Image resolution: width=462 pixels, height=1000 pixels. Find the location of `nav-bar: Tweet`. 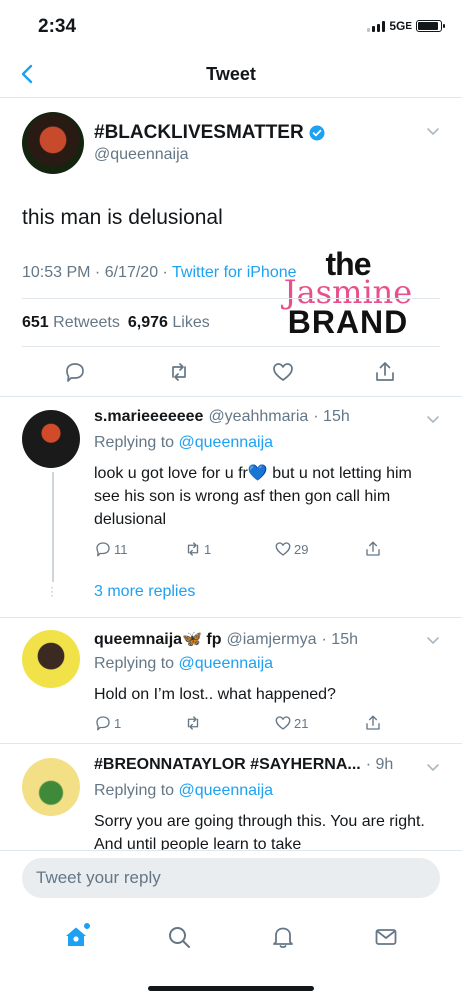

nav-bar: Tweet is located at coordinates (231, 75).